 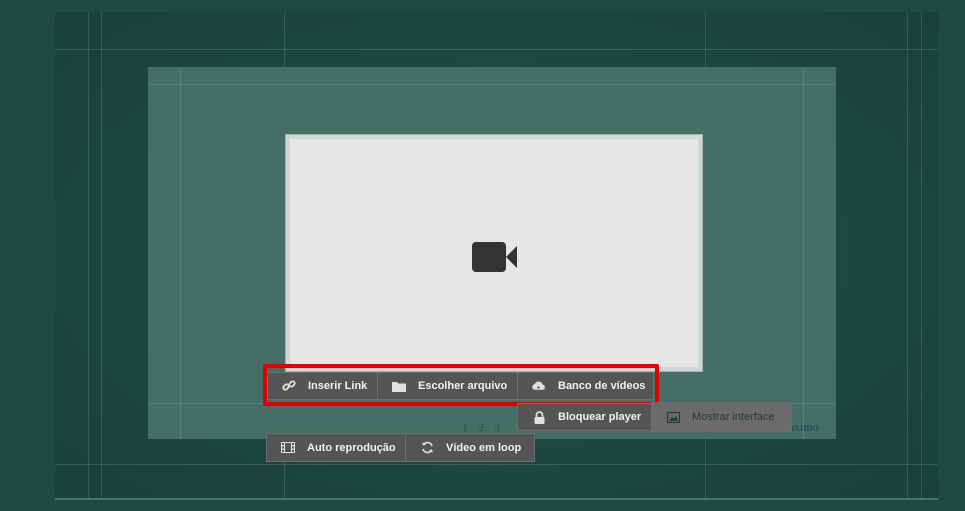 What do you see at coordinates (539, 417) in the screenshot?
I see `lock-icon` at bounding box center [539, 417].